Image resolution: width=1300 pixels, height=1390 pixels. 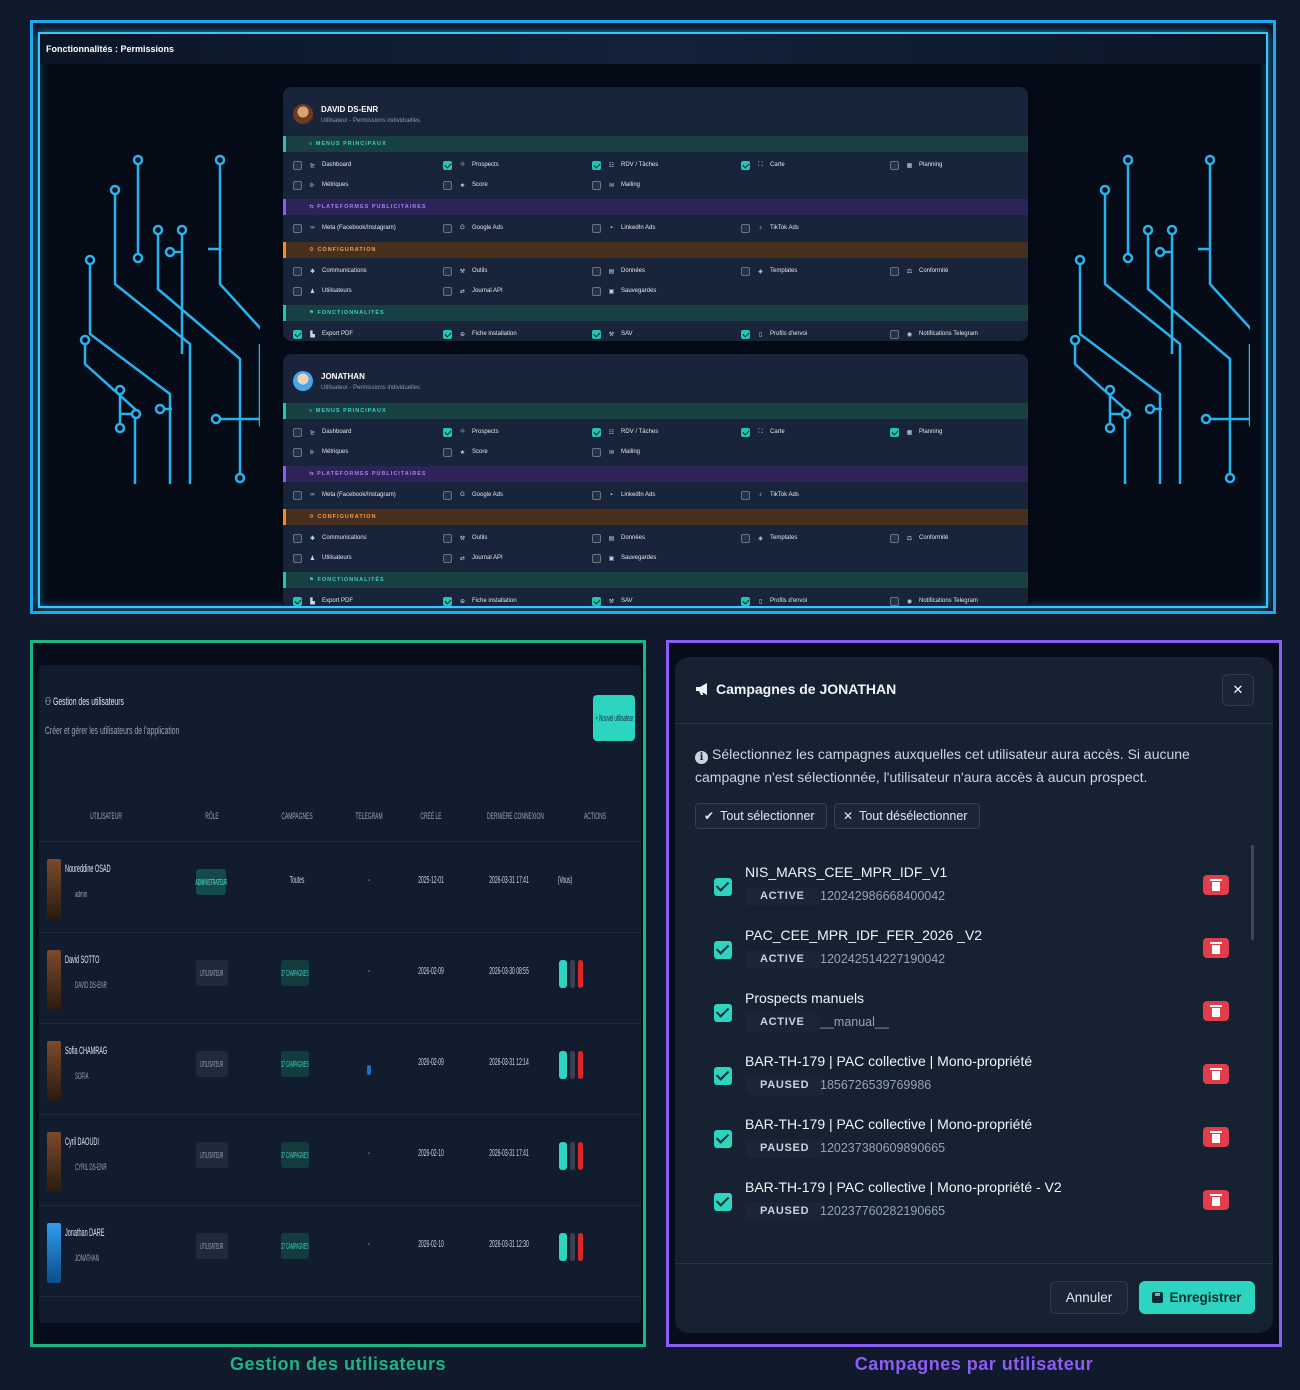 What do you see at coordinates (614, 718) in the screenshot?
I see `new-user-button: + Nouvel utilisateur` at bounding box center [614, 718].